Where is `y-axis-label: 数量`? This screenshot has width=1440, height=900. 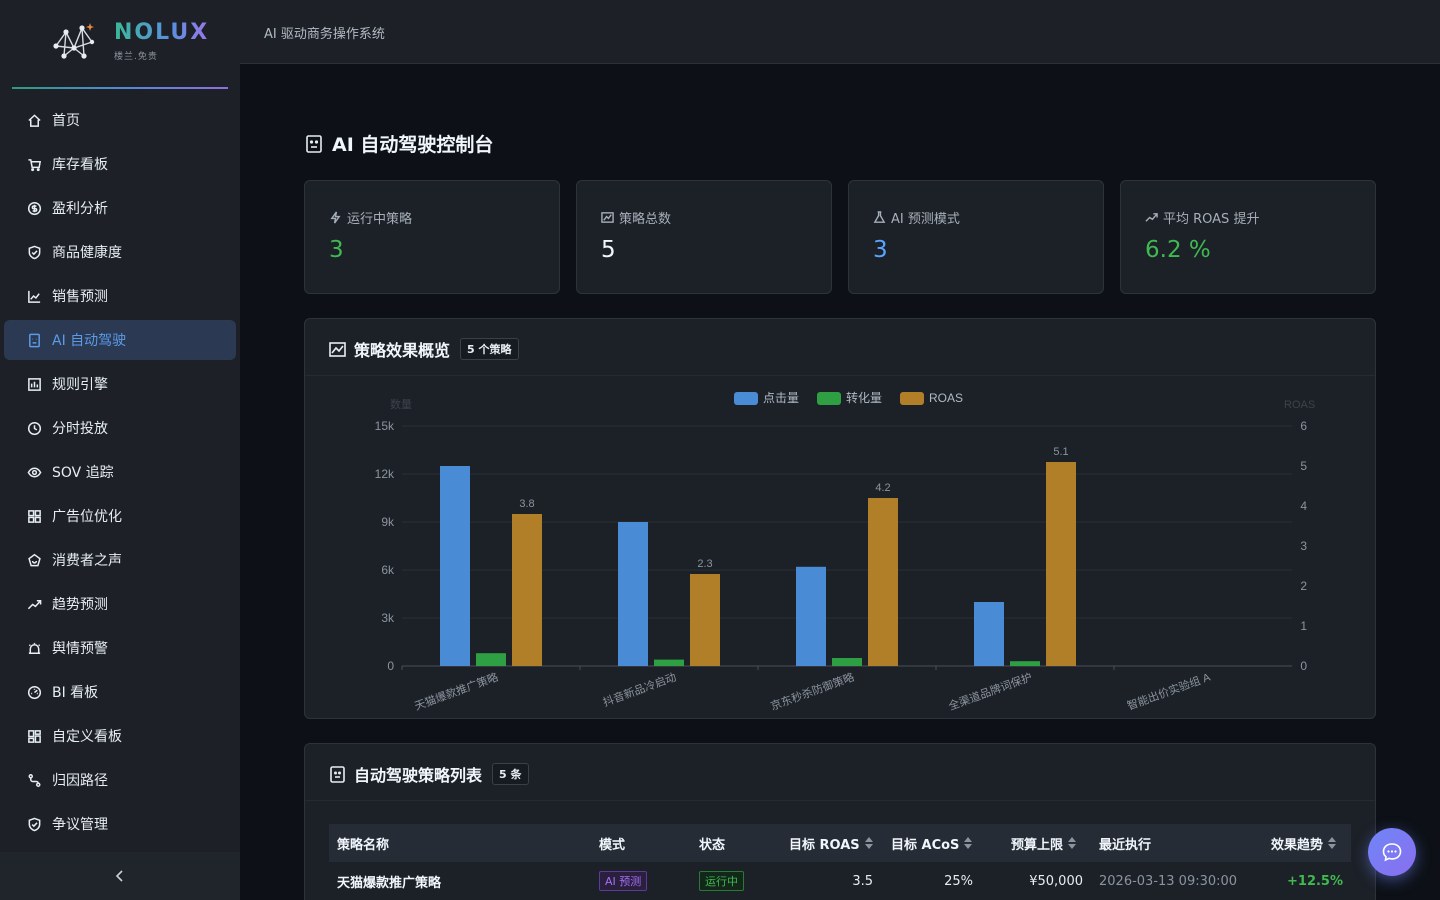
y-axis-label: 数量 is located at coordinates (401, 404).